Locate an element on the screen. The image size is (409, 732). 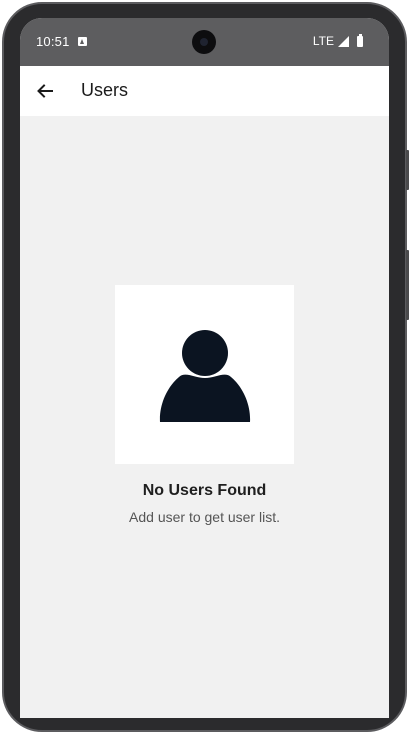
person-icon is located at coordinates (204, 375).